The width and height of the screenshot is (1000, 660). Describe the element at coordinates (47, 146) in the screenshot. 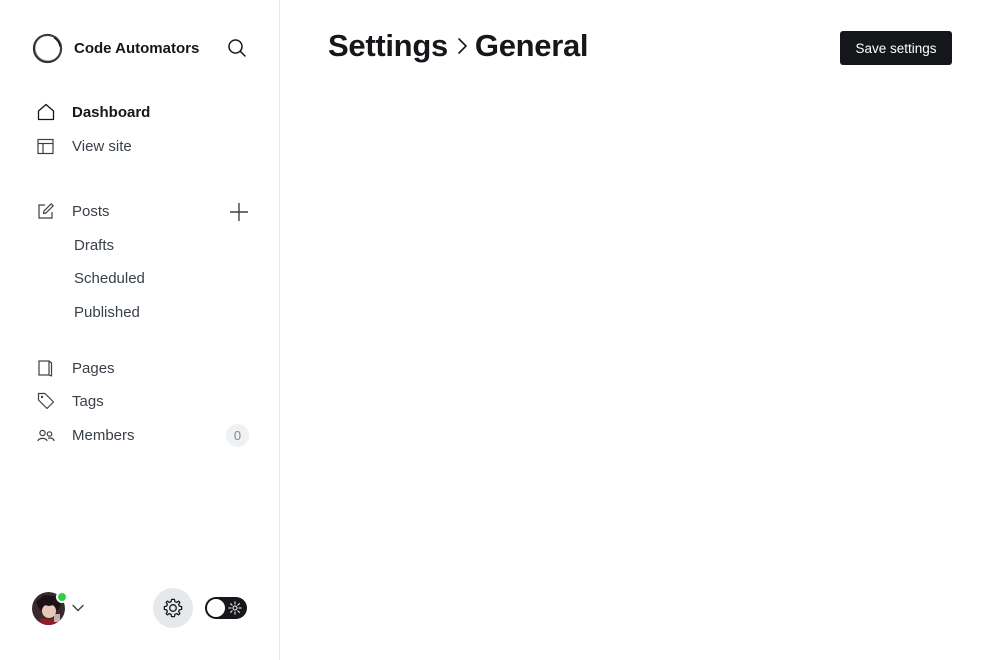

I see `layout-icon` at that location.